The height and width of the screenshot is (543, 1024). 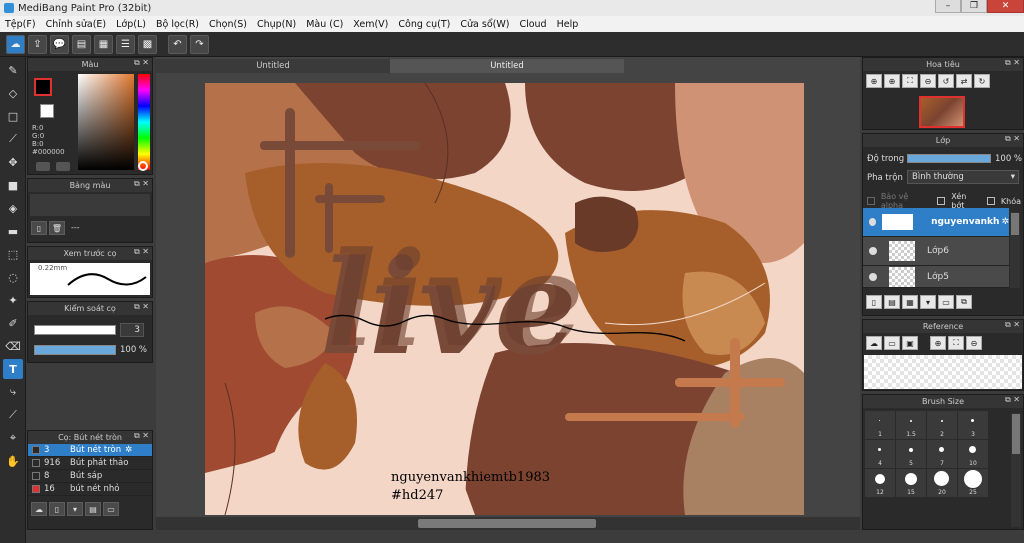 I want to click on lasso-tool-icon: ◌, so click(x=13, y=277).